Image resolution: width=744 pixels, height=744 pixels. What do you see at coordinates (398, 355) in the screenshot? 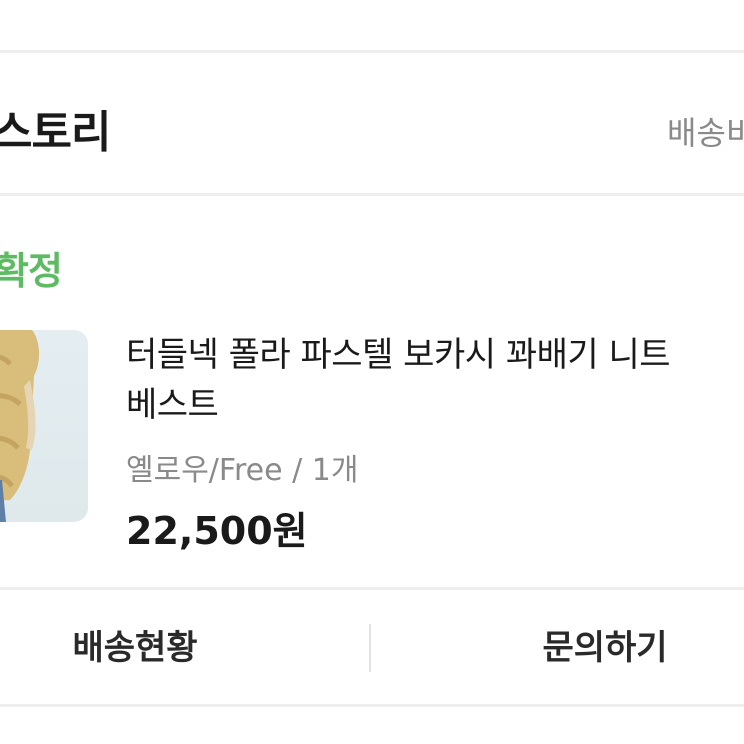
I see `product-name-line-1: 터들넥 폴라 파스텔 보카시 꽈배기 니트` at bounding box center [398, 355].